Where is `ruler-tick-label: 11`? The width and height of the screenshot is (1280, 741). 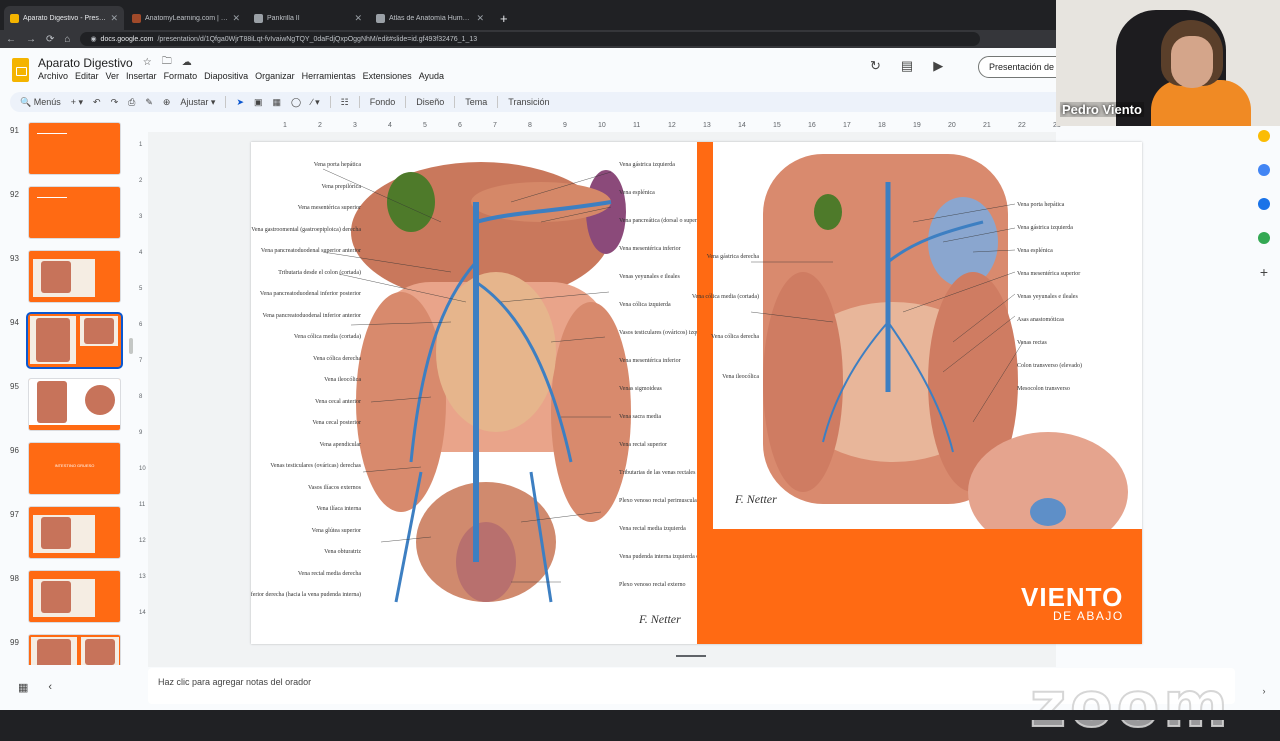
ruler-tick-label: 11 is located at coordinates (142, 505).